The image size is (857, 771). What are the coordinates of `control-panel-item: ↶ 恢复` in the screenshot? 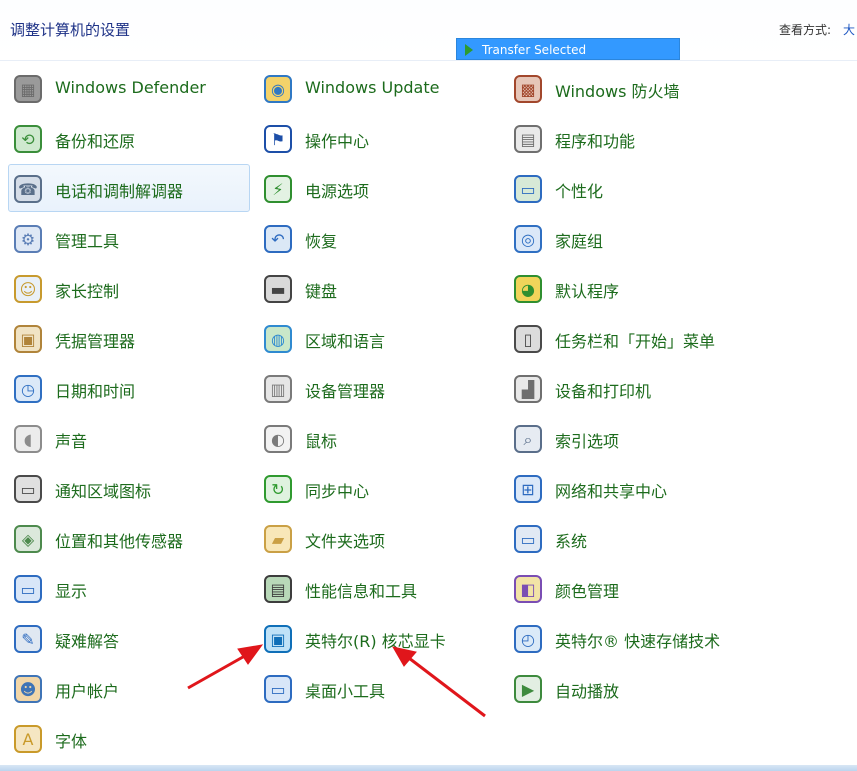 It's located at (379, 238).